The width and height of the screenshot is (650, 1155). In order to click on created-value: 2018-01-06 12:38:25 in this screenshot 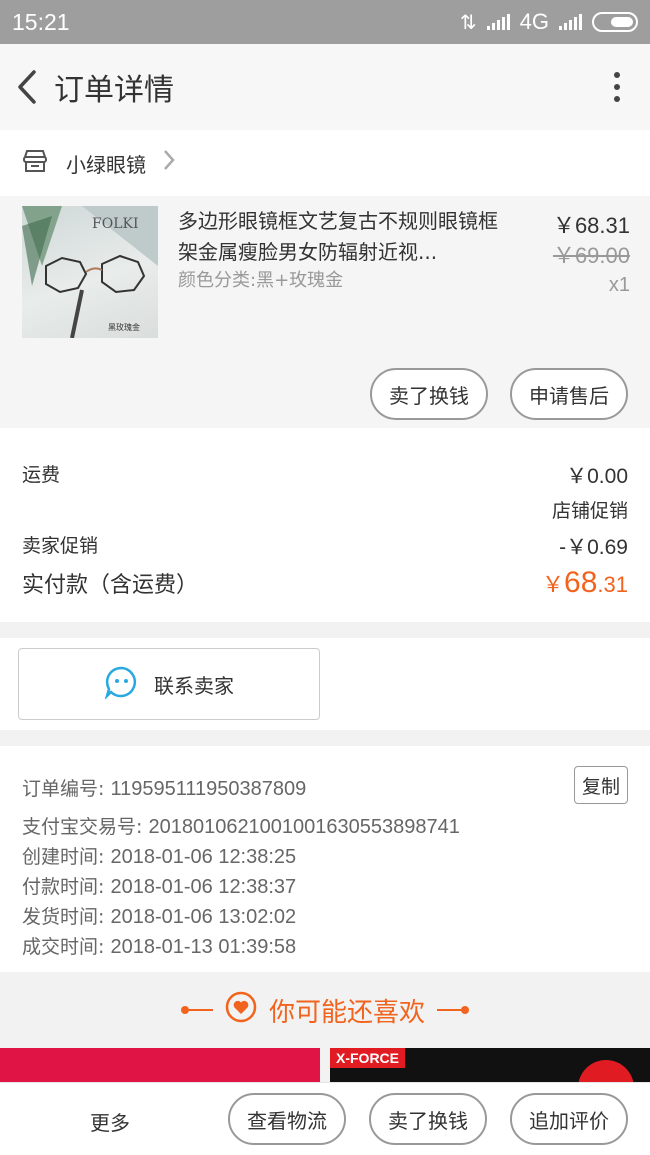, I will do `click(203, 857)`.